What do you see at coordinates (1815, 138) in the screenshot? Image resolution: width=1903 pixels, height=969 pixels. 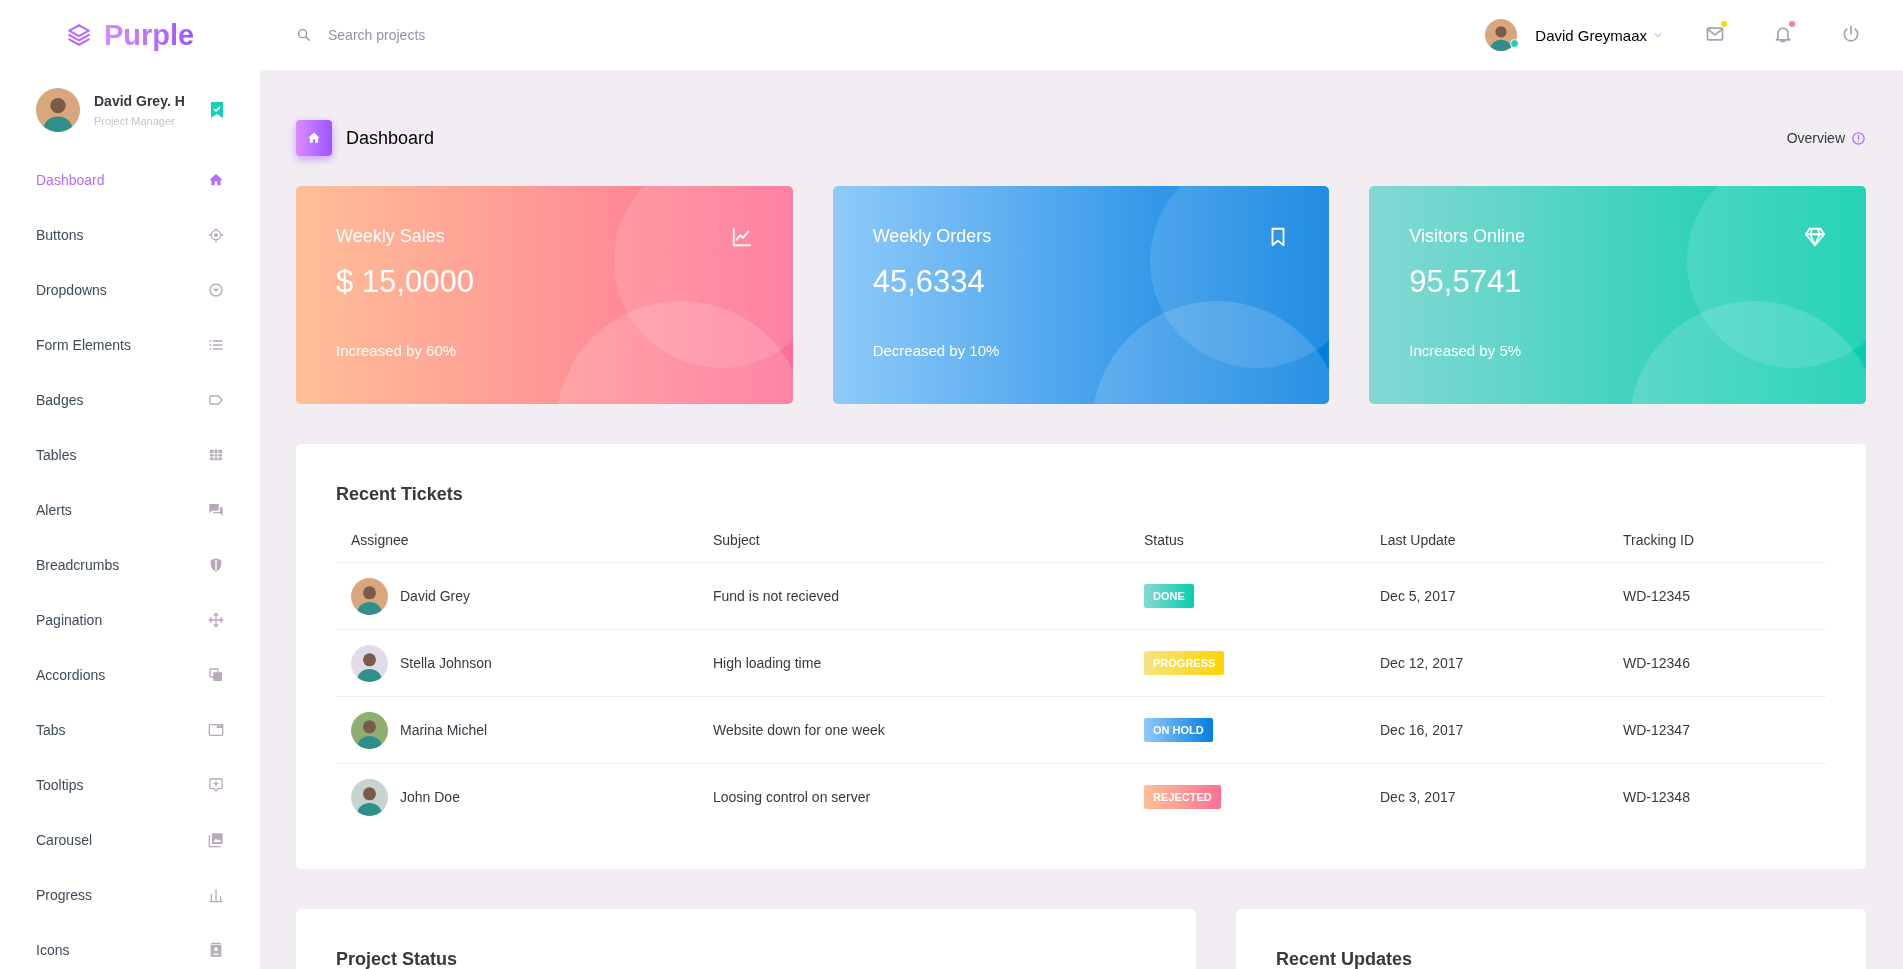 I see `overview-link: Overview` at bounding box center [1815, 138].